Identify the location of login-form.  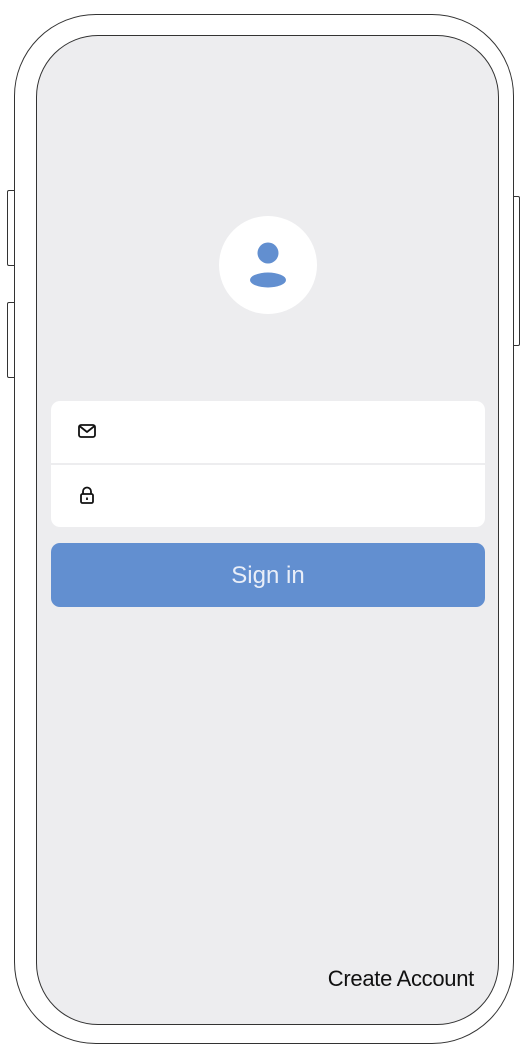
(268, 464).